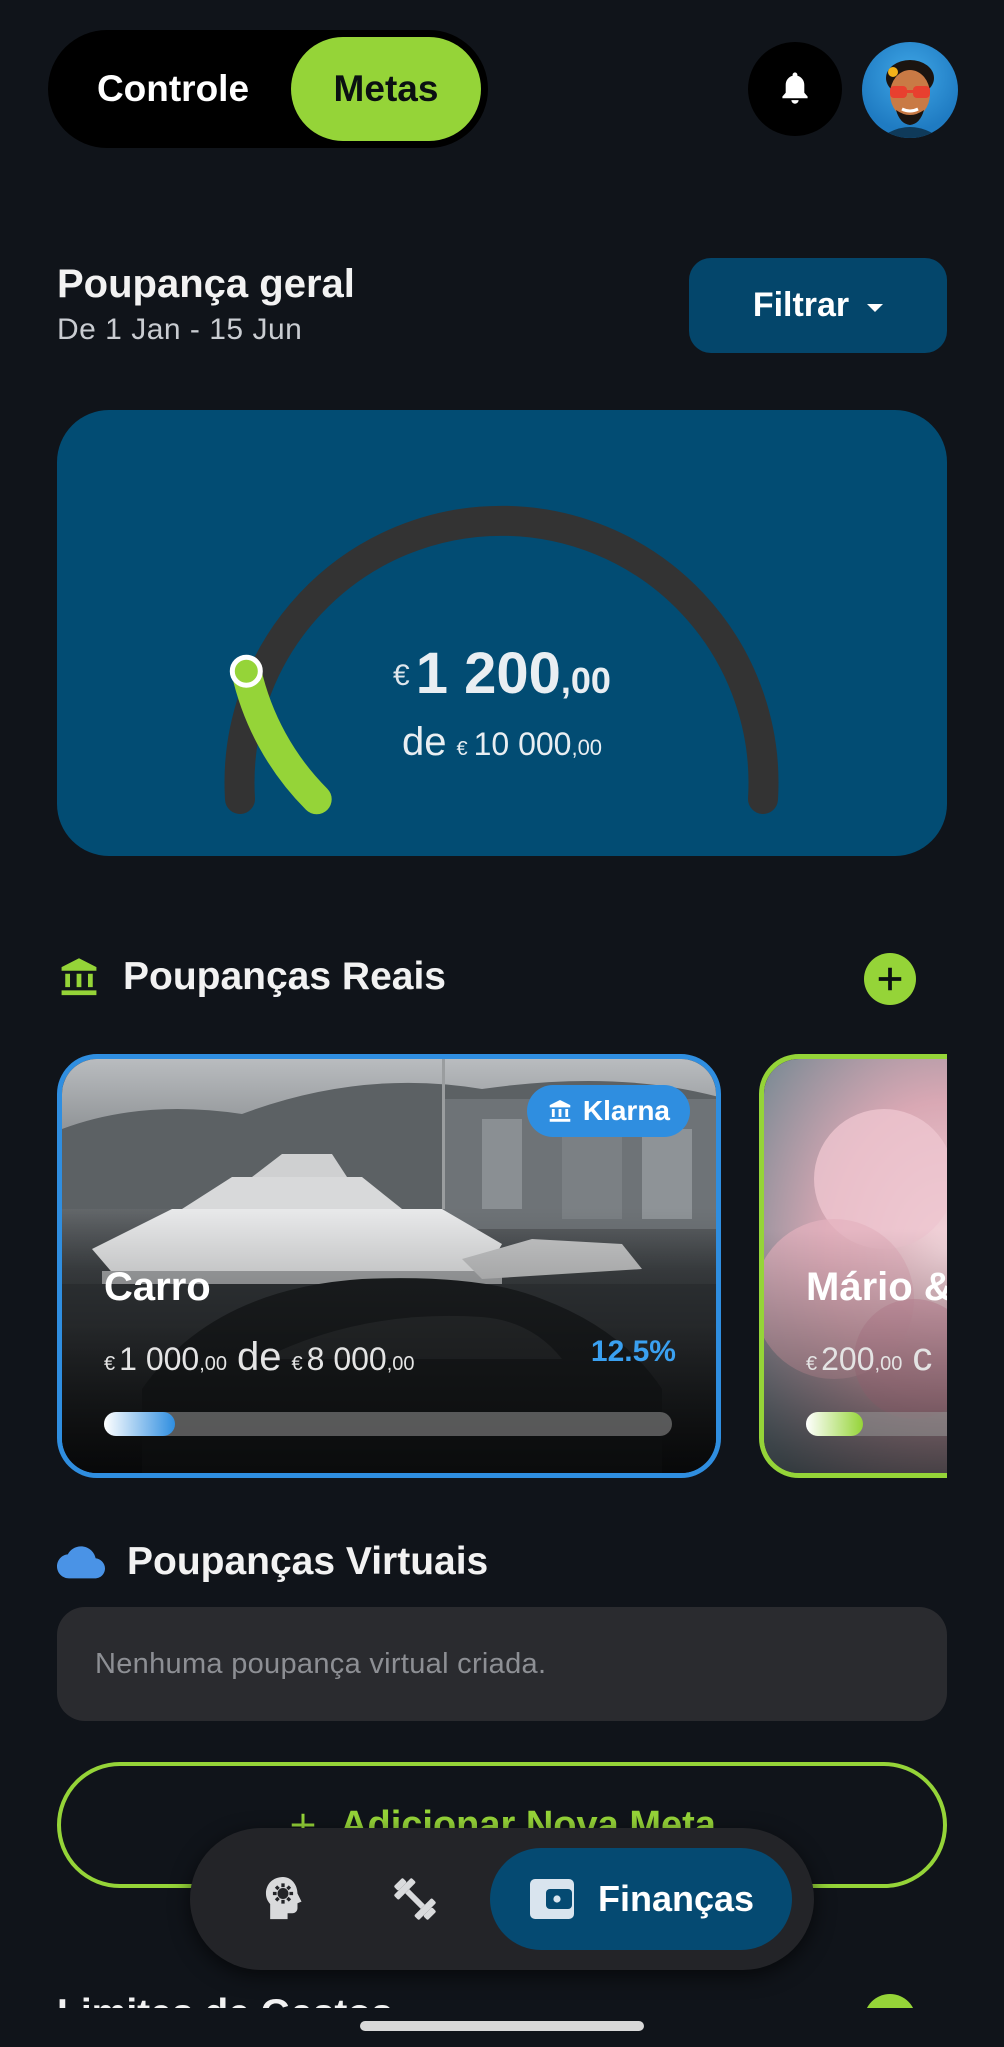  I want to click on brain-icon, so click(283, 1898).